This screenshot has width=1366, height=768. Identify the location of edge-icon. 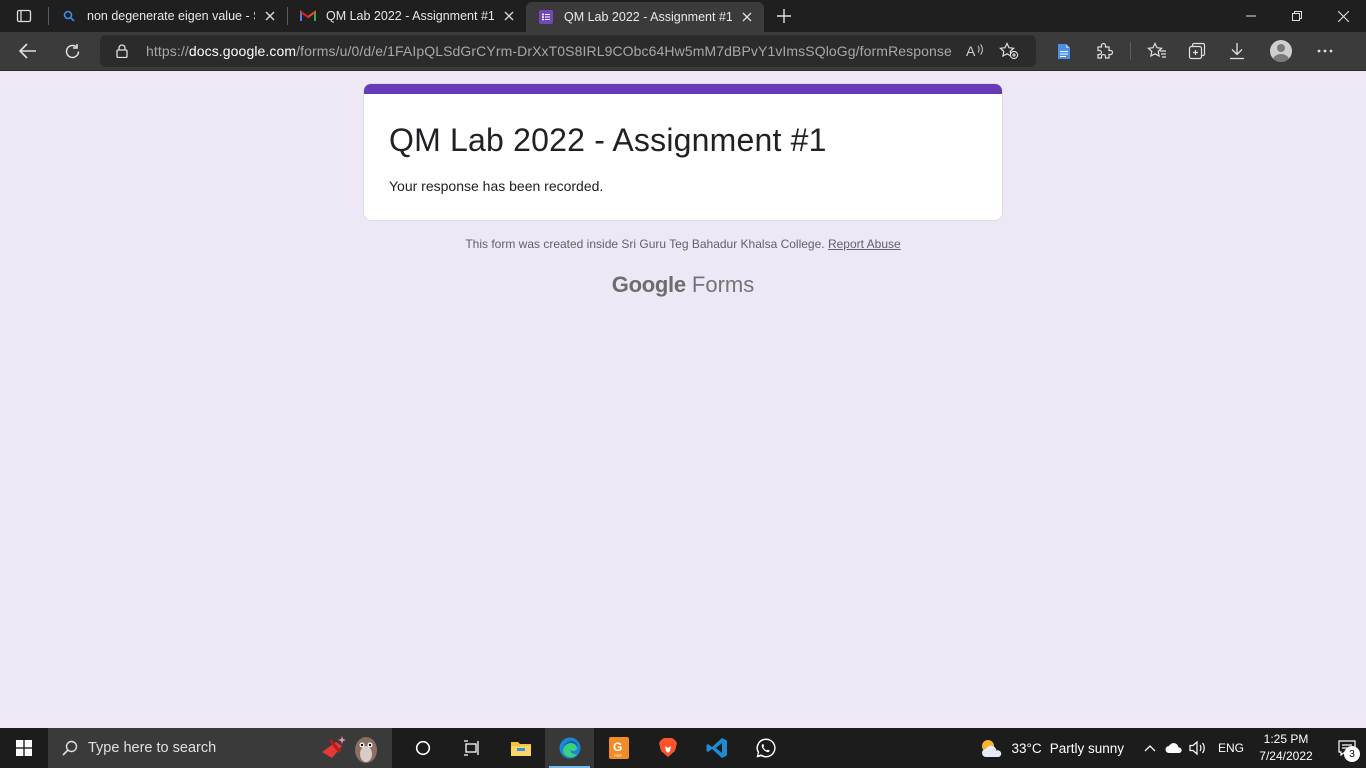
(569, 748).